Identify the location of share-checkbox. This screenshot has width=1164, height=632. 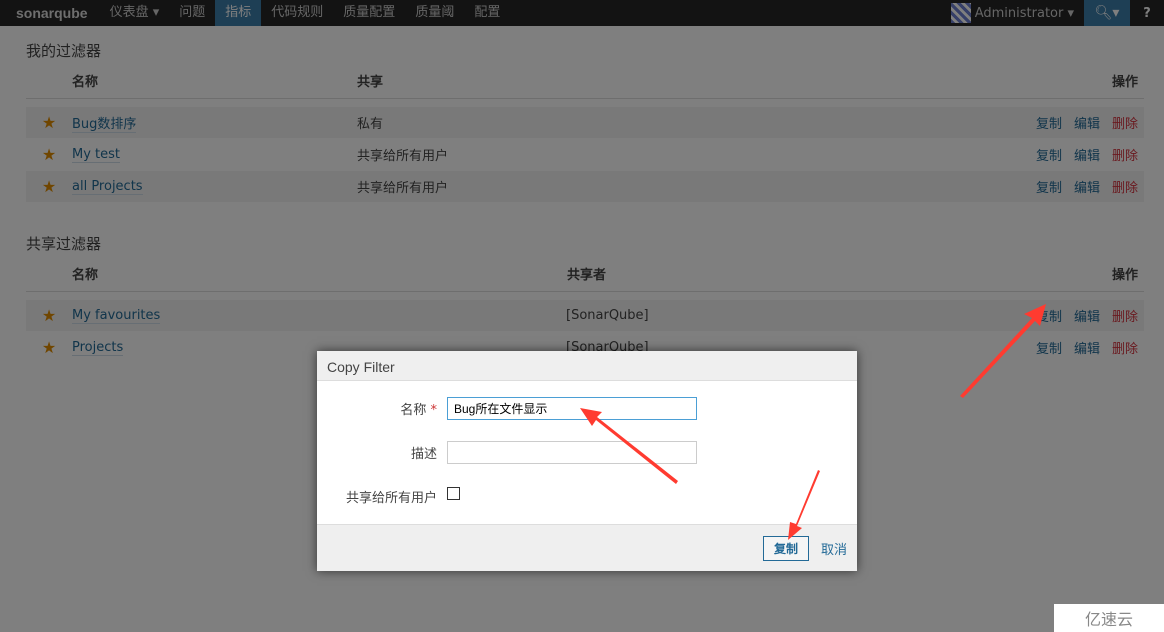
(453, 493).